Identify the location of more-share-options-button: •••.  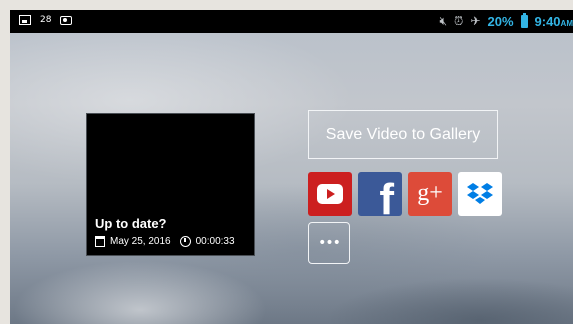
(329, 243).